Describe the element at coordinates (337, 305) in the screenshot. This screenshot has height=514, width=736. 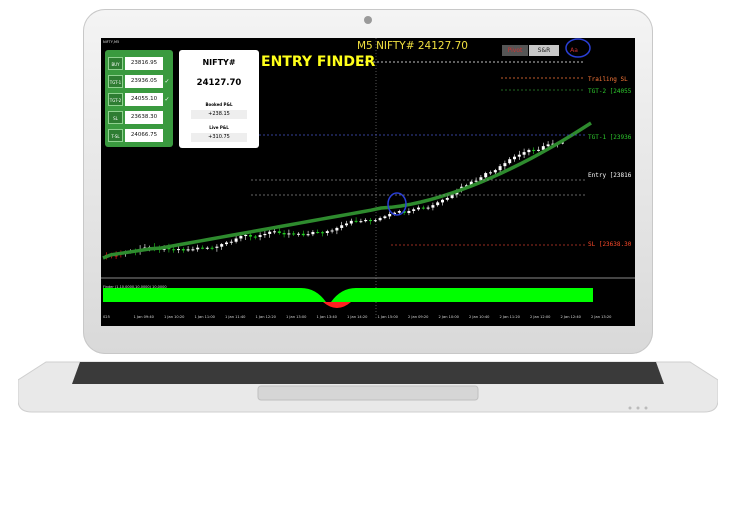
I see `indicator-negative-area` at that location.